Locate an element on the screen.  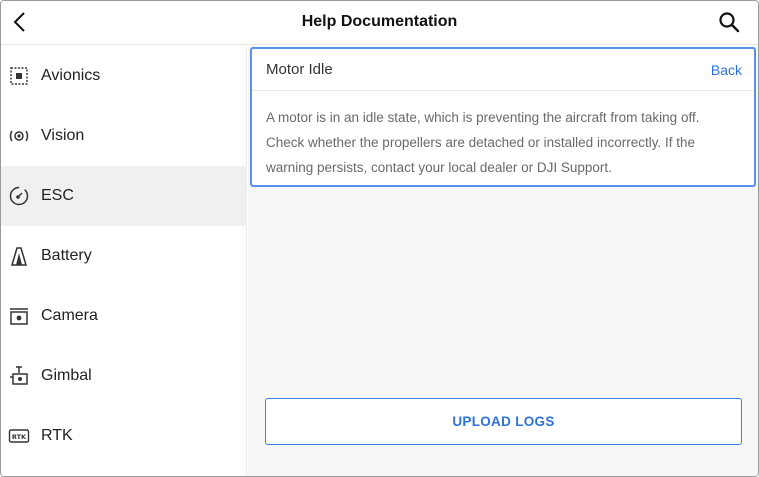
card-title: Motor Idle is located at coordinates (299, 69).